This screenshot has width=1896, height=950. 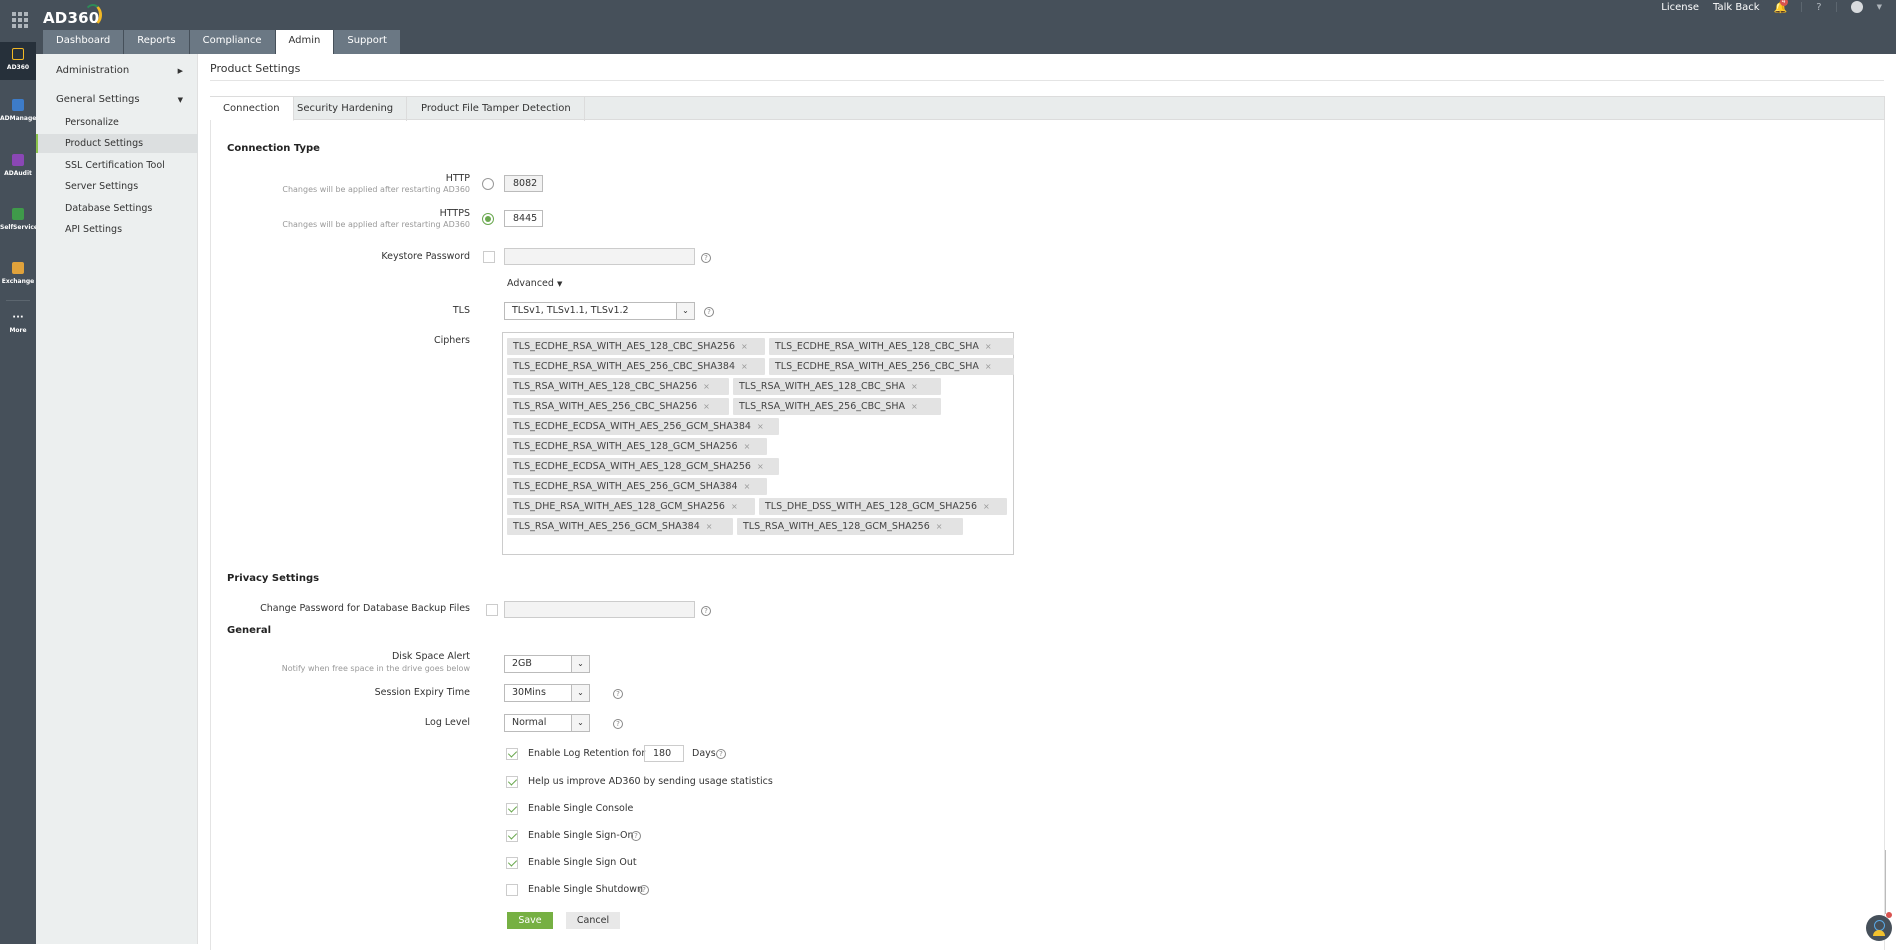 What do you see at coordinates (19, 110) in the screenshot?
I see `rail-item-admanager: ADManager` at bounding box center [19, 110].